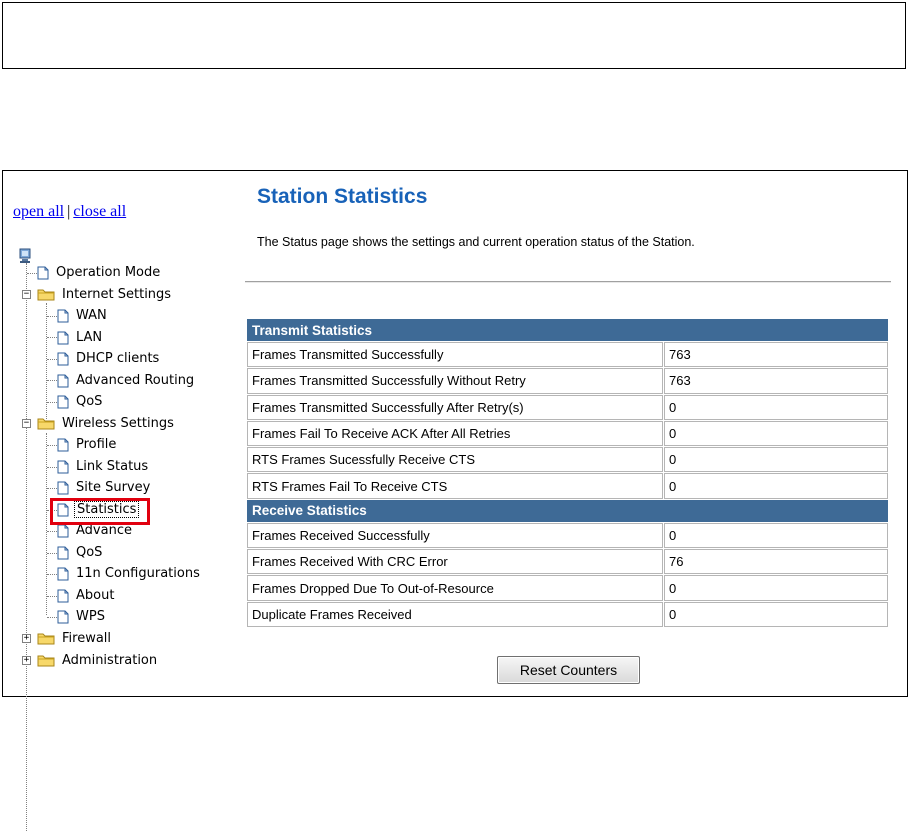 The image size is (912, 831). I want to click on tree-item-wan: WAN, so click(83, 315).